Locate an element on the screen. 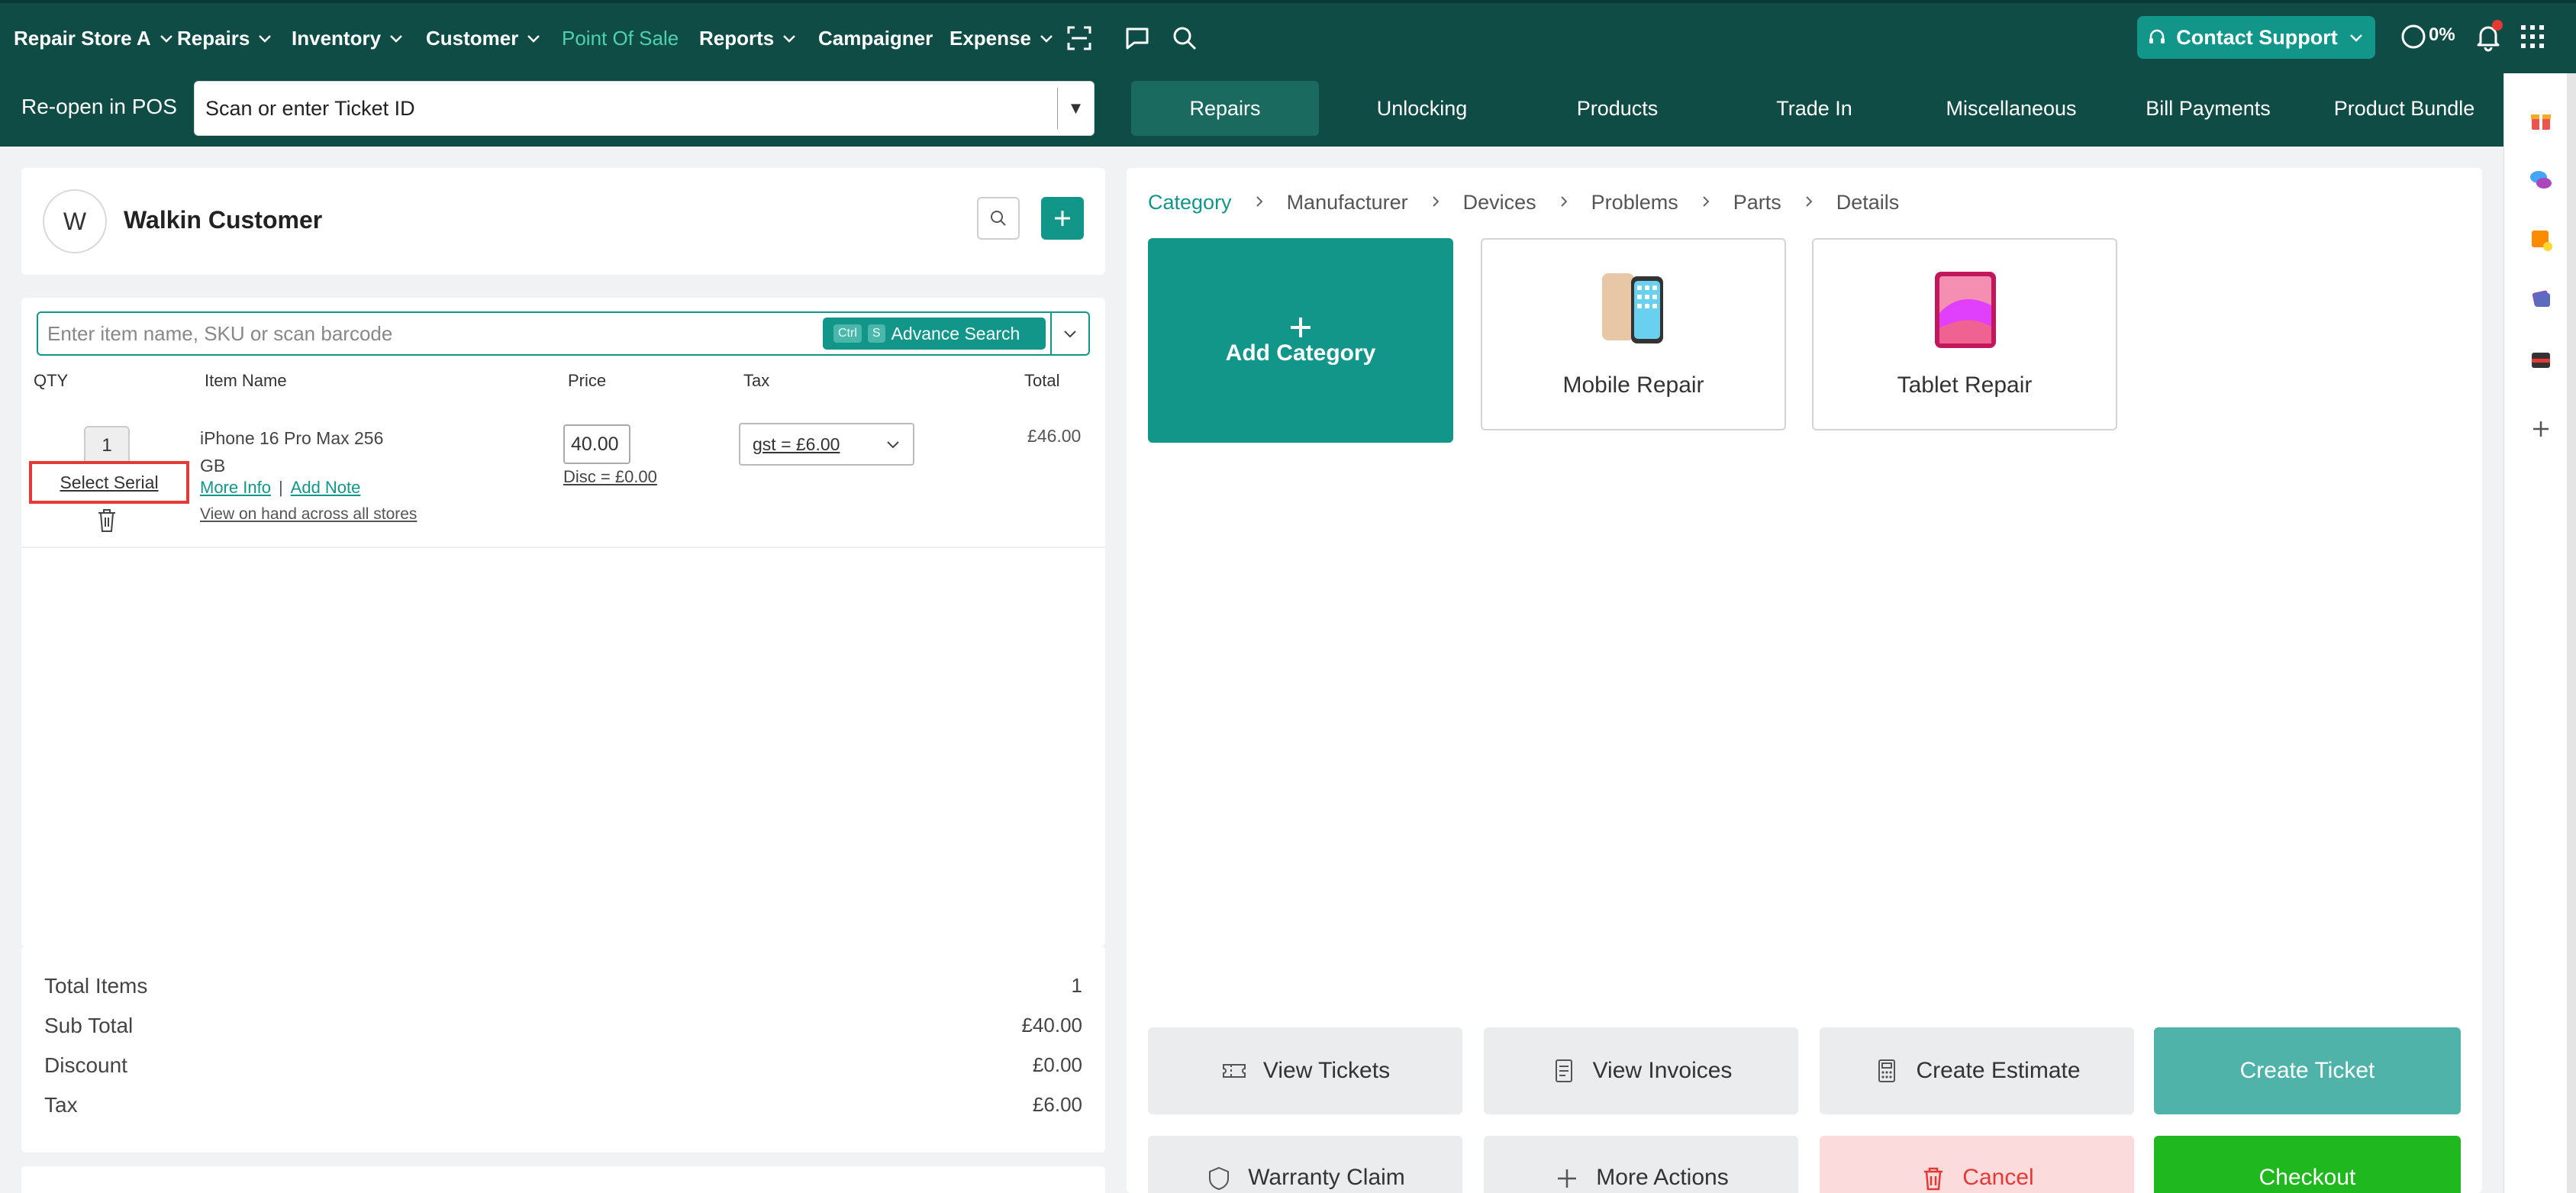 The width and height of the screenshot is (2576, 1193). price-input is located at coordinates (596, 444).